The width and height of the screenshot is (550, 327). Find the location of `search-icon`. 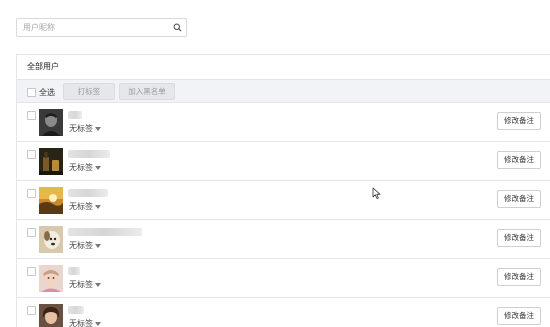

search-icon is located at coordinates (177, 27).